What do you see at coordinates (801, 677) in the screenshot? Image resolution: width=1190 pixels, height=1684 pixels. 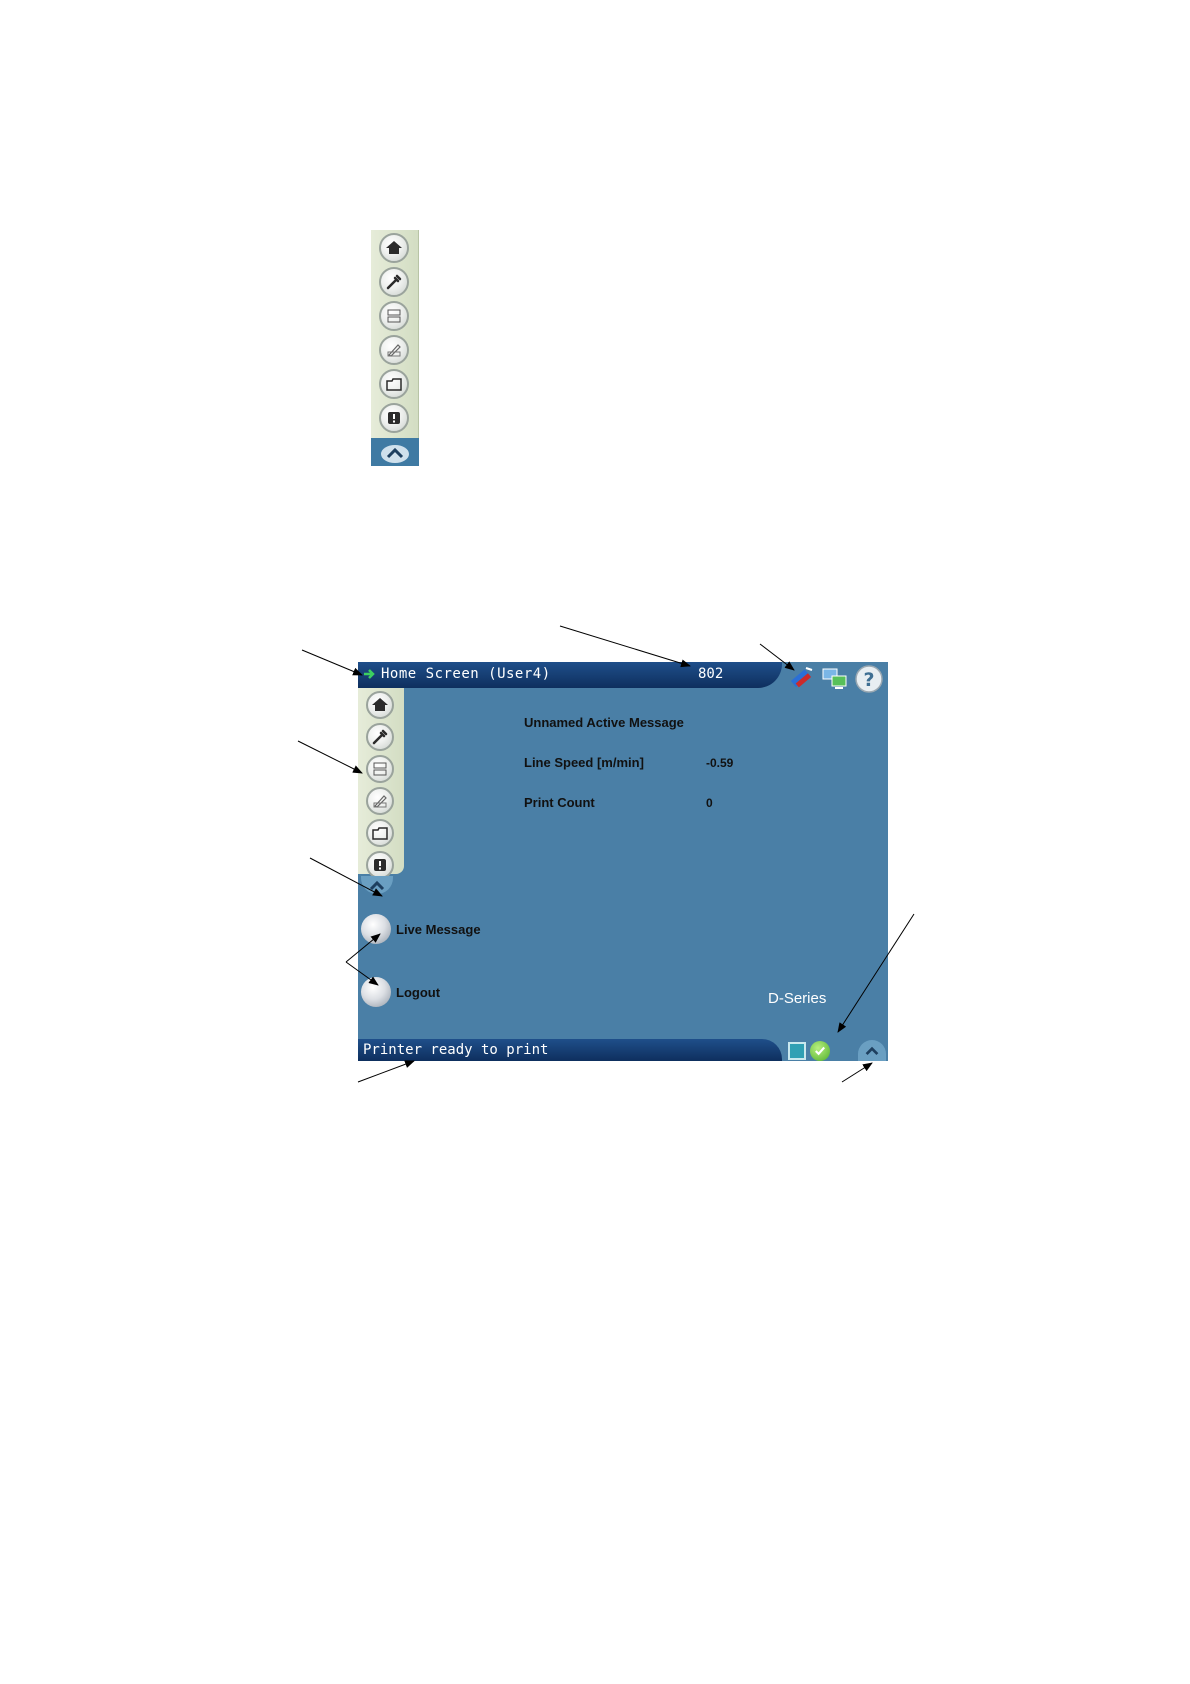 I see `printhead-icon` at bounding box center [801, 677].